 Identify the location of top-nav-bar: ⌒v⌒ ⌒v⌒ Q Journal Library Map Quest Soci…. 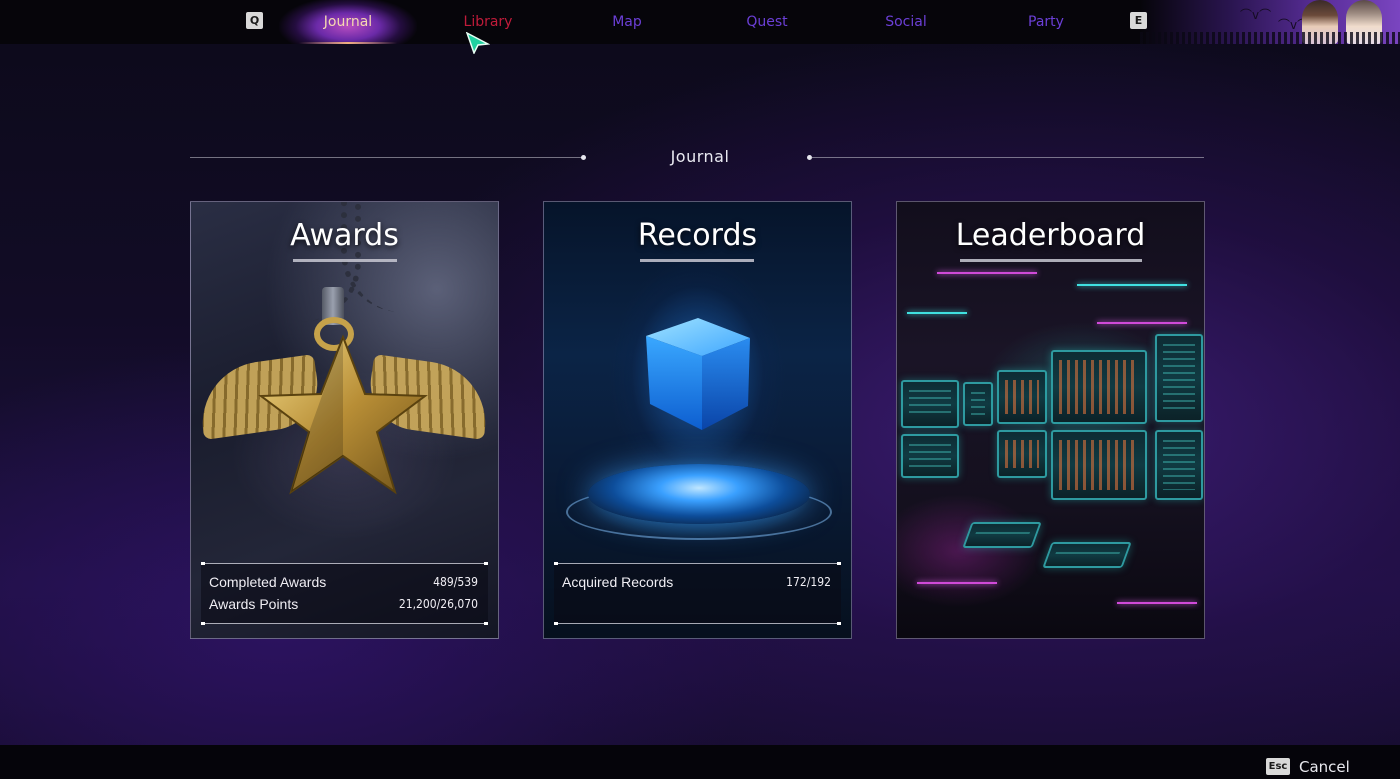
(700, 22).